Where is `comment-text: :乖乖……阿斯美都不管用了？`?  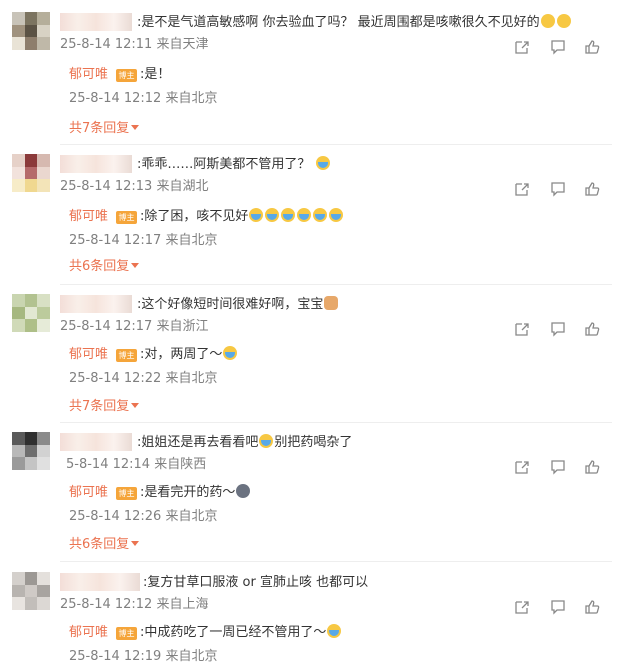 comment-text: :乖乖……阿斯美都不管用了？ is located at coordinates (234, 165).